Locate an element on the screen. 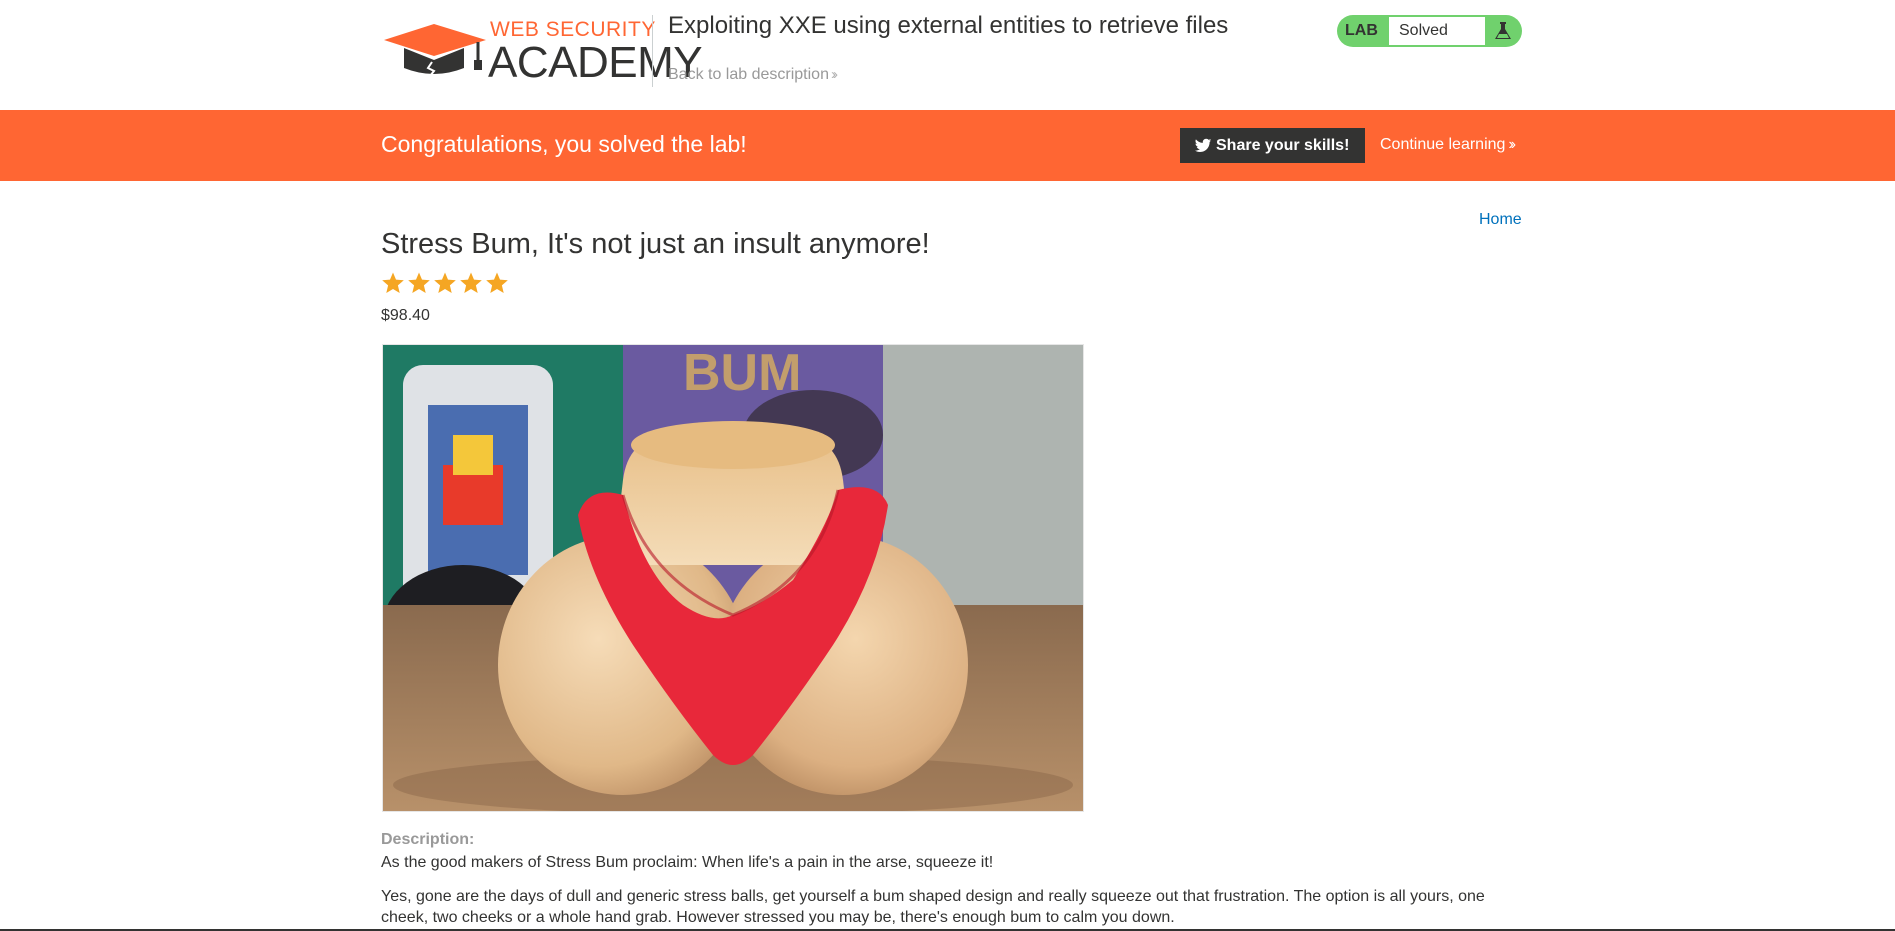 This screenshot has height=931, width=1895. svg-text: BUM is located at coordinates (742, 373).